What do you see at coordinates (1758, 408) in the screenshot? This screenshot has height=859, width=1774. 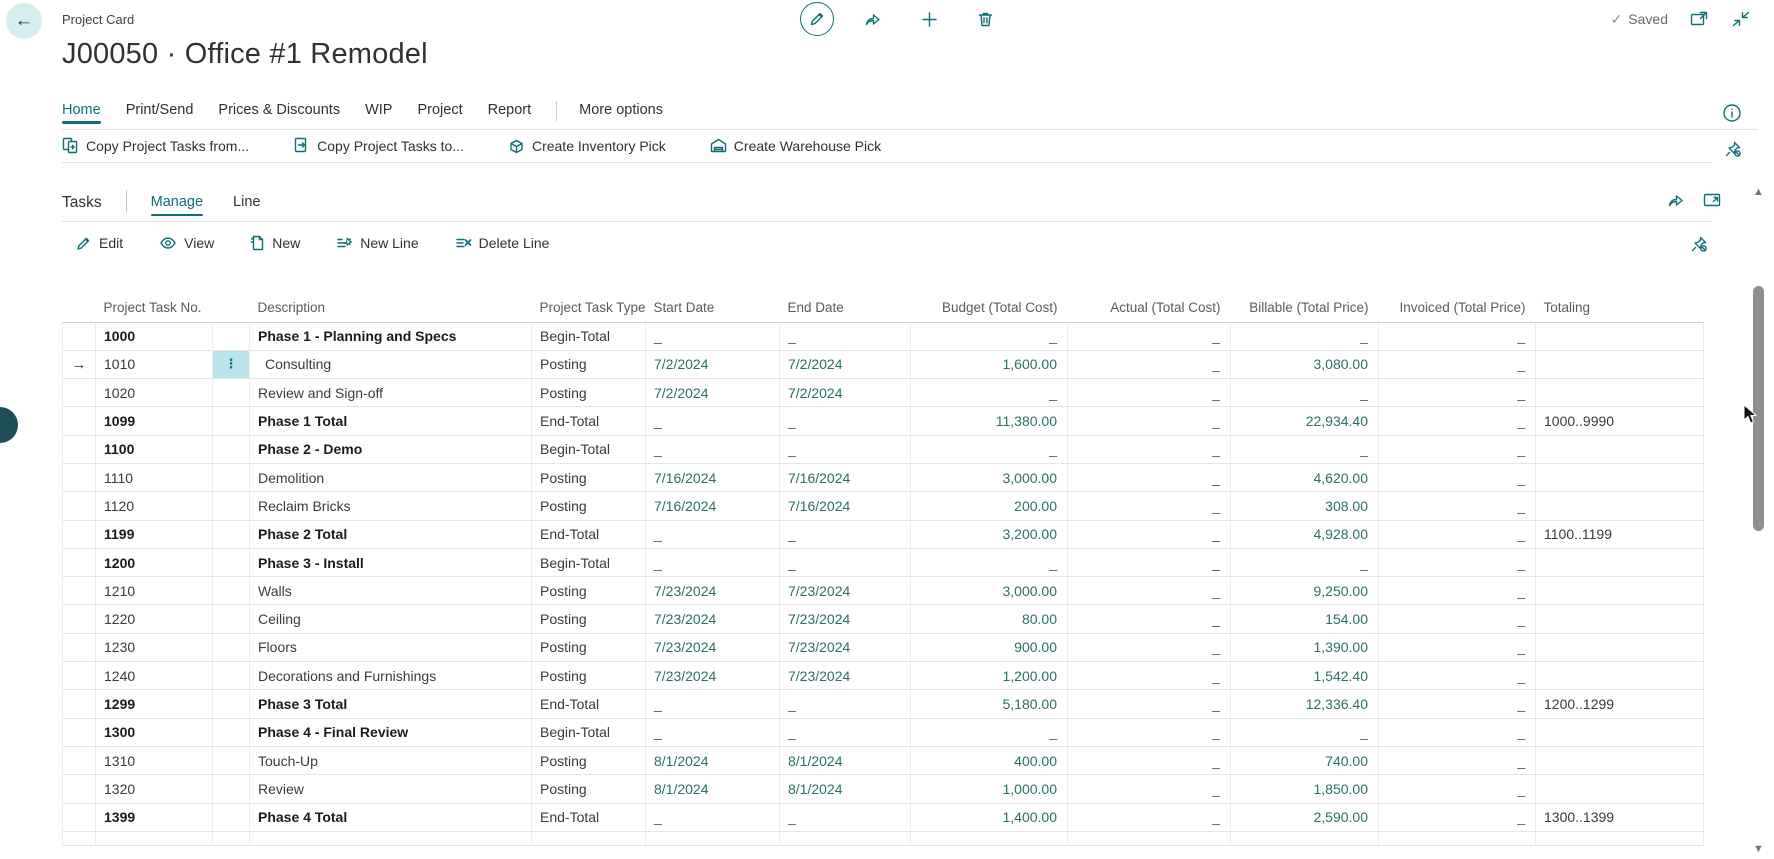 I see `scrollbar-thumb` at bounding box center [1758, 408].